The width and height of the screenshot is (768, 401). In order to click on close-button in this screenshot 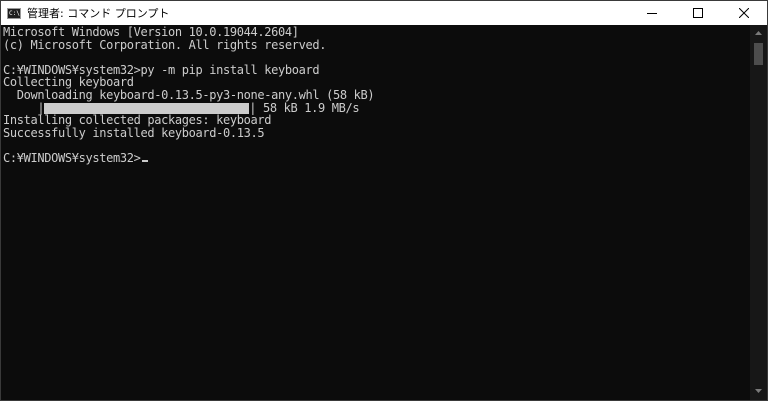, I will do `click(744, 13)`.